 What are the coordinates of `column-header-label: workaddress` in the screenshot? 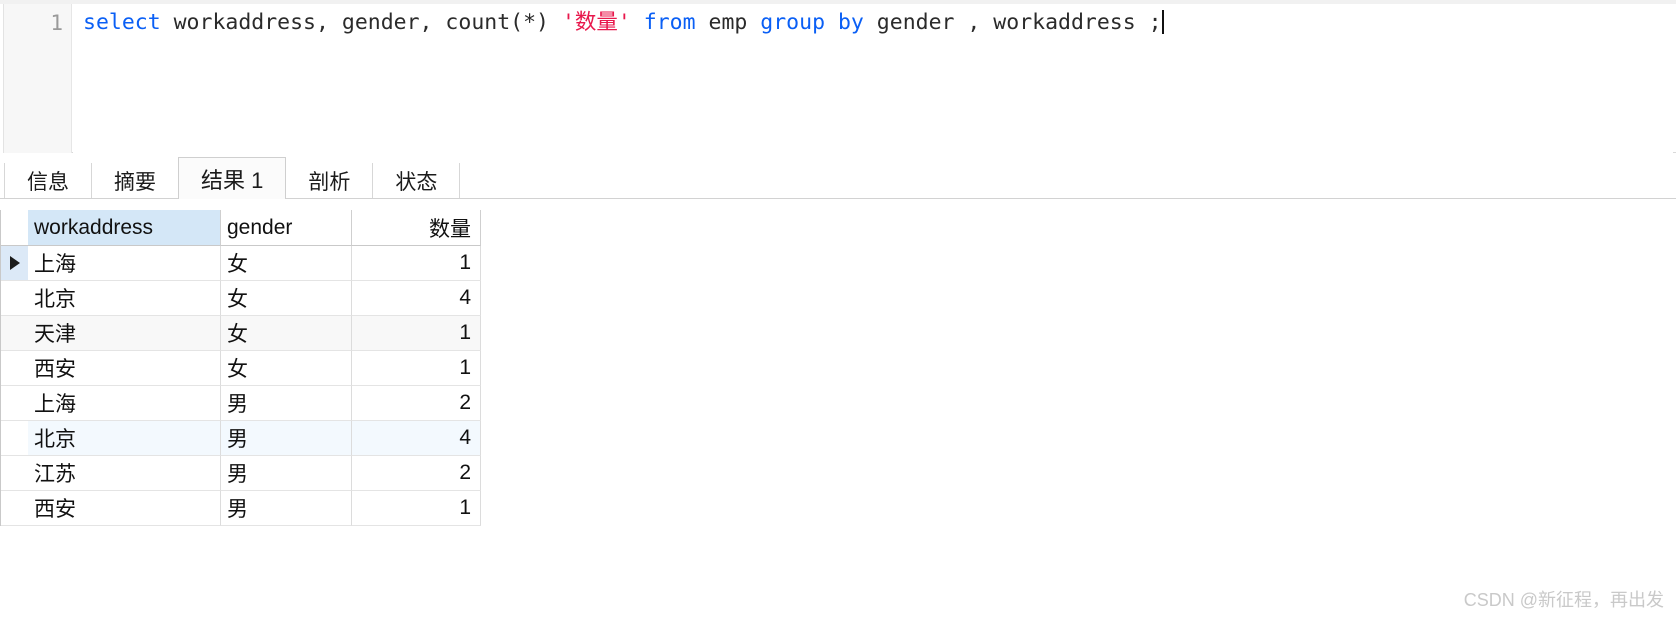 It's located at (94, 227).